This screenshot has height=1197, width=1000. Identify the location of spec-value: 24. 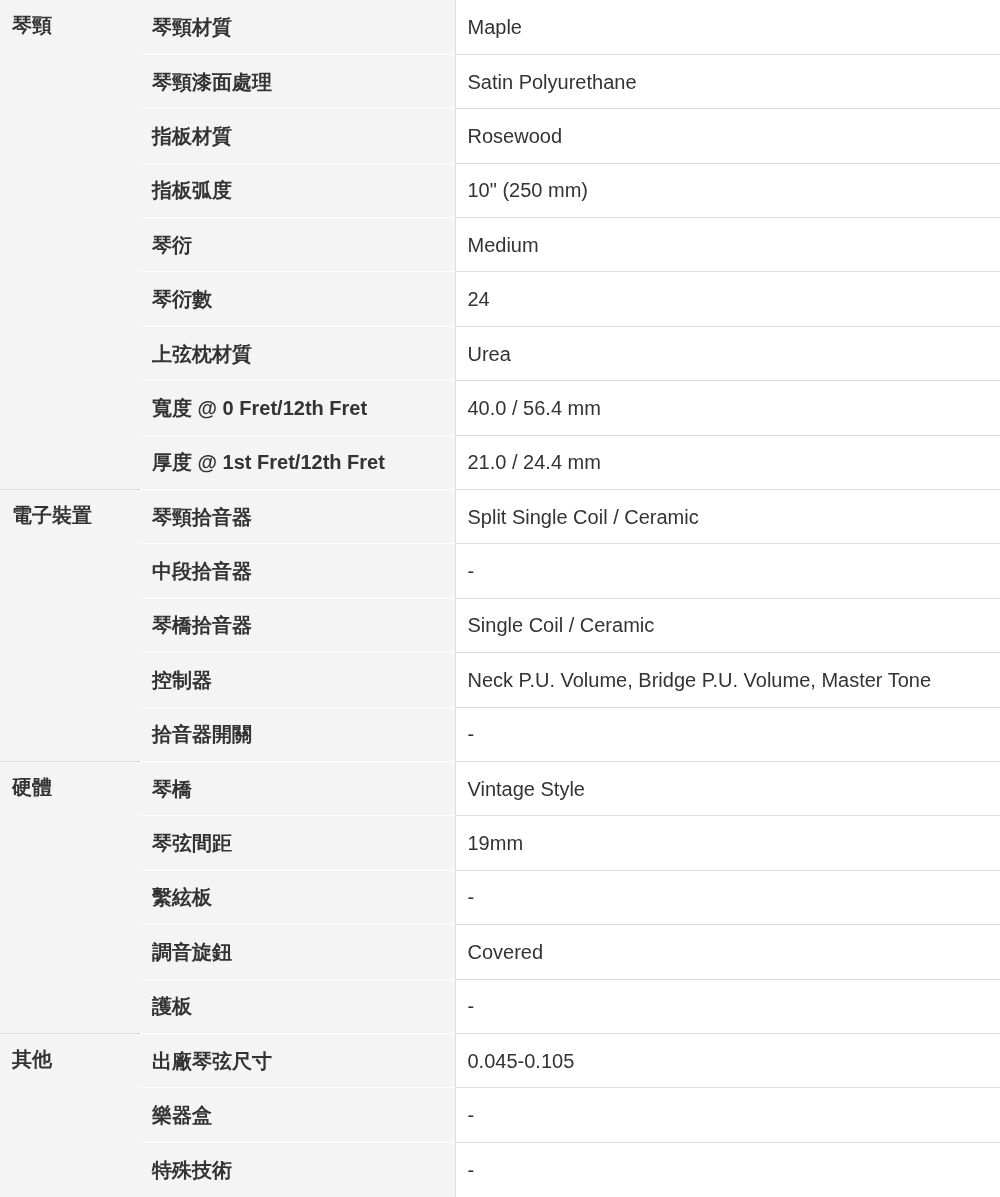
(727, 299).